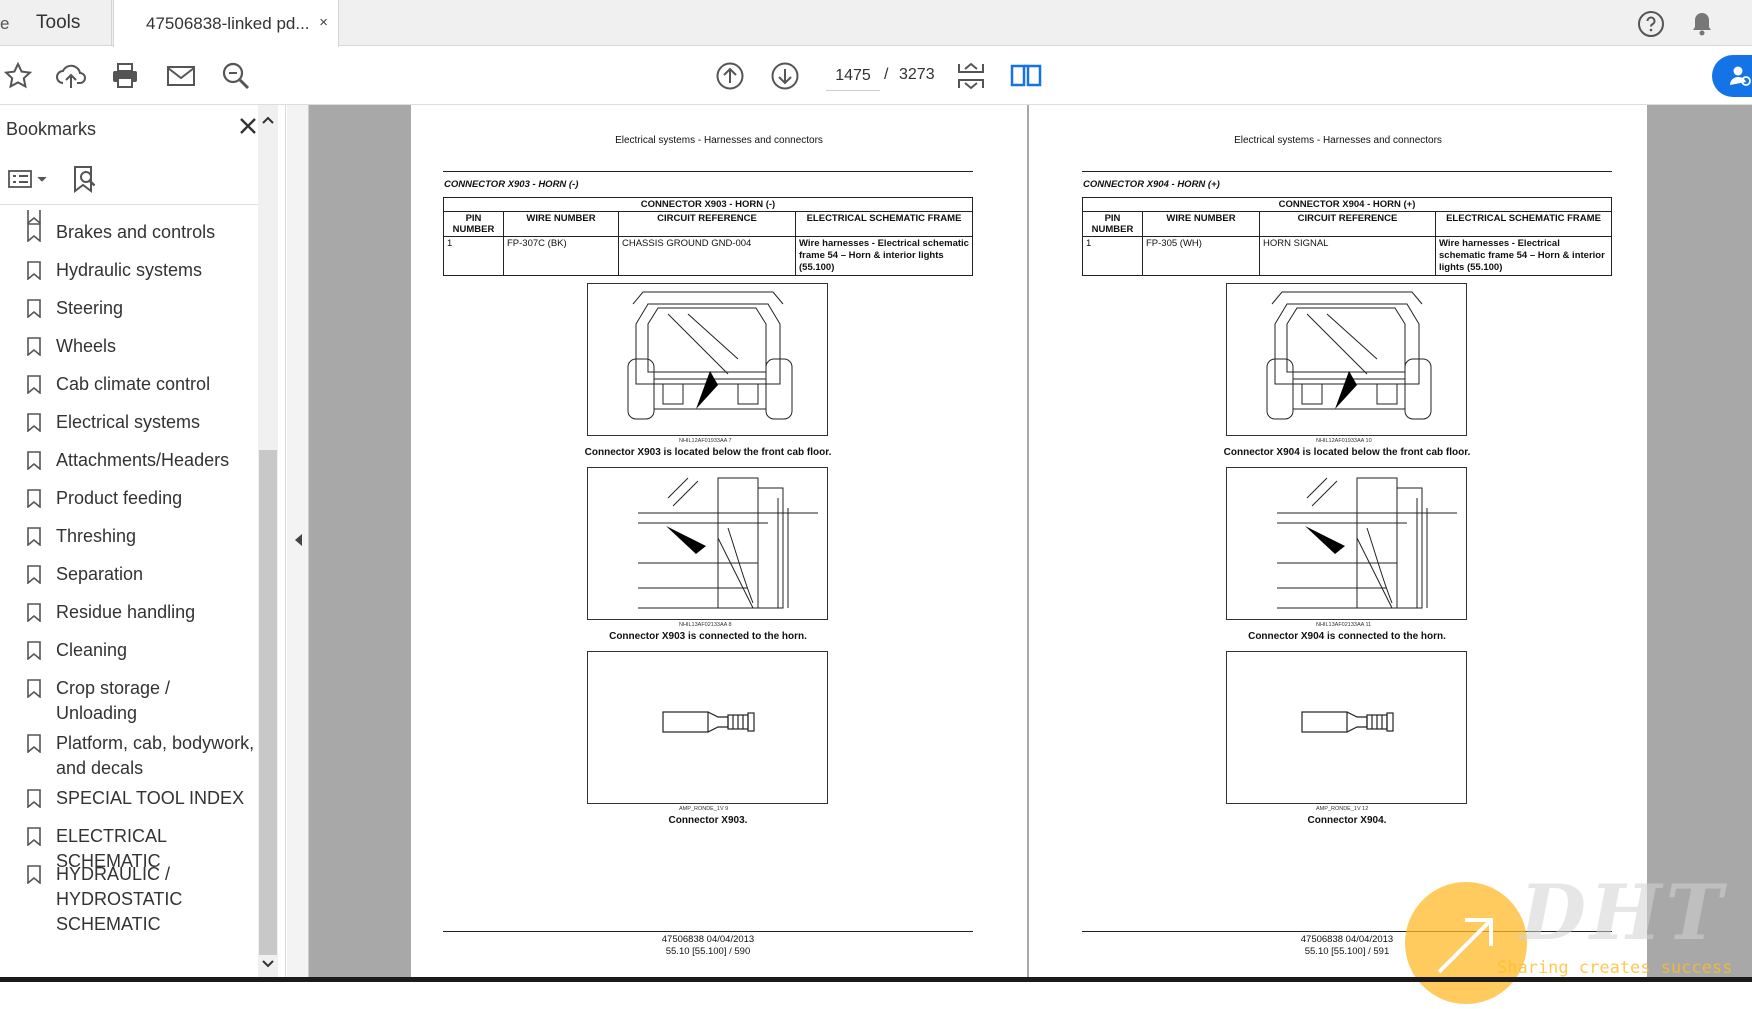 This screenshot has height=1009, width=1752. Describe the element at coordinates (90, 308) in the screenshot. I see `bookmark-label: Steering` at that location.